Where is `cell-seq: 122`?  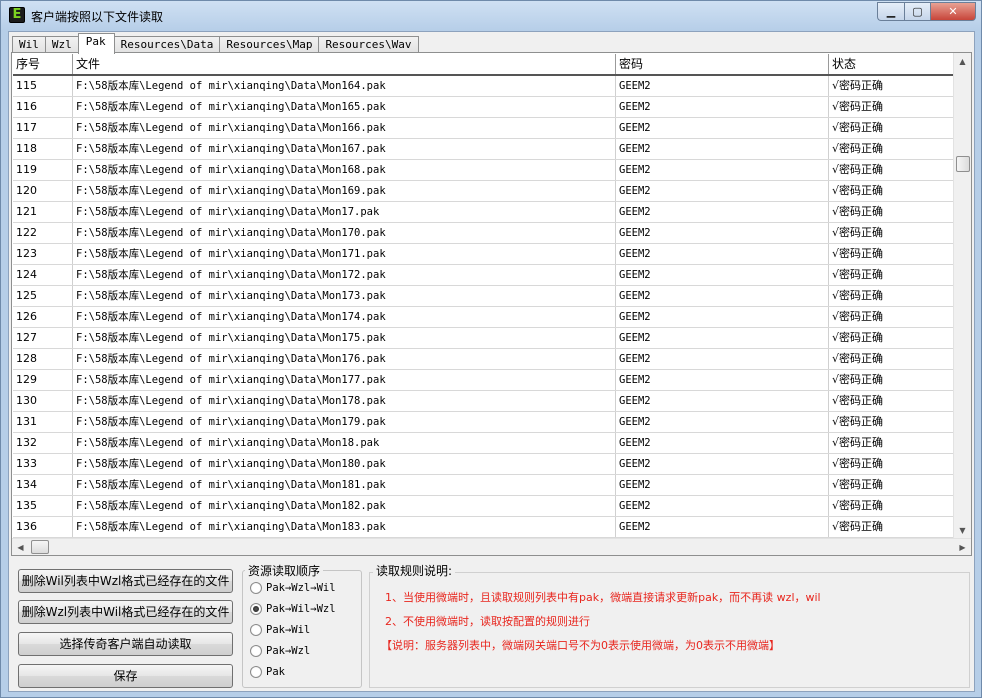 cell-seq: 122 is located at coordinates (43, 233).